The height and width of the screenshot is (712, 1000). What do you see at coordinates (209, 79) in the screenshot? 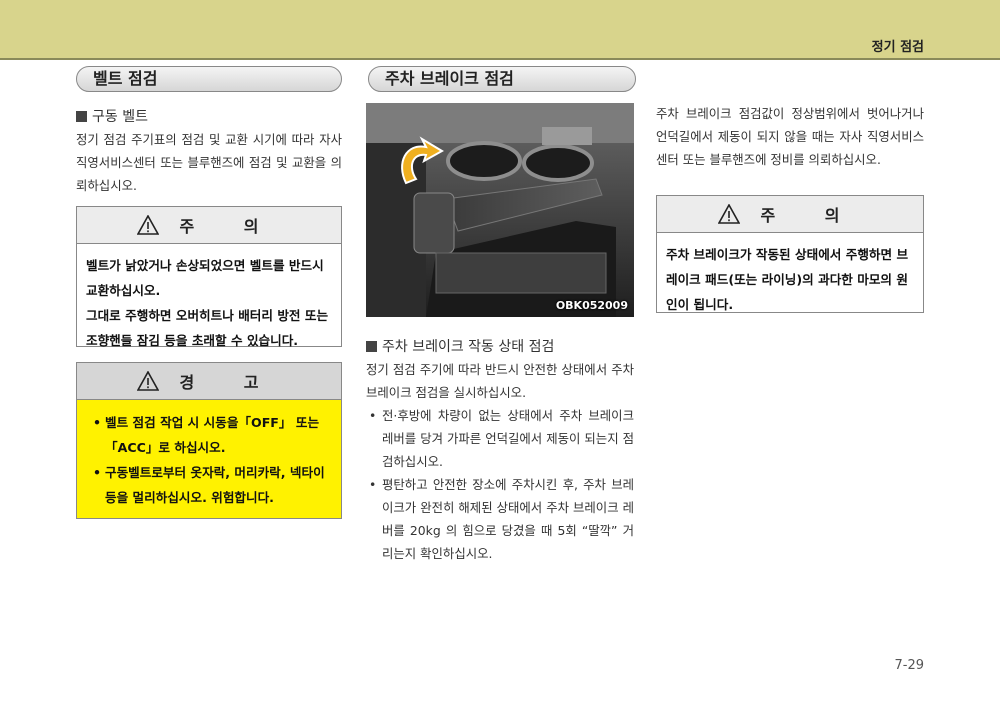
I see `section-title-belt: 벨트 점검` at bounding box center [209, 79].